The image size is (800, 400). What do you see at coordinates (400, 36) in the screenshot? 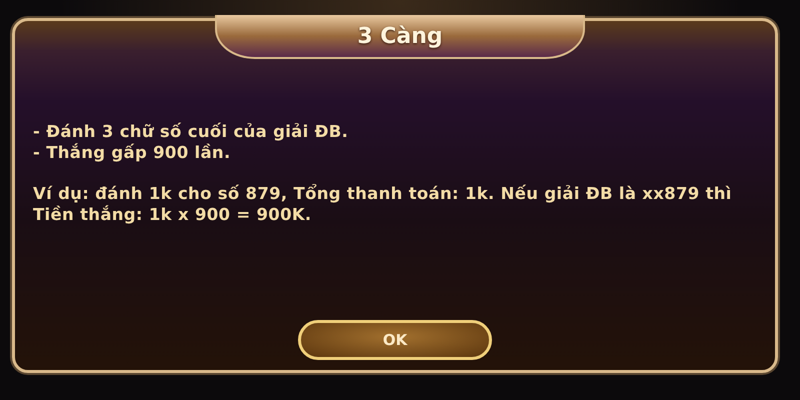
I see `dialog-title: 3 Càng` at bounding box center [400, 36].